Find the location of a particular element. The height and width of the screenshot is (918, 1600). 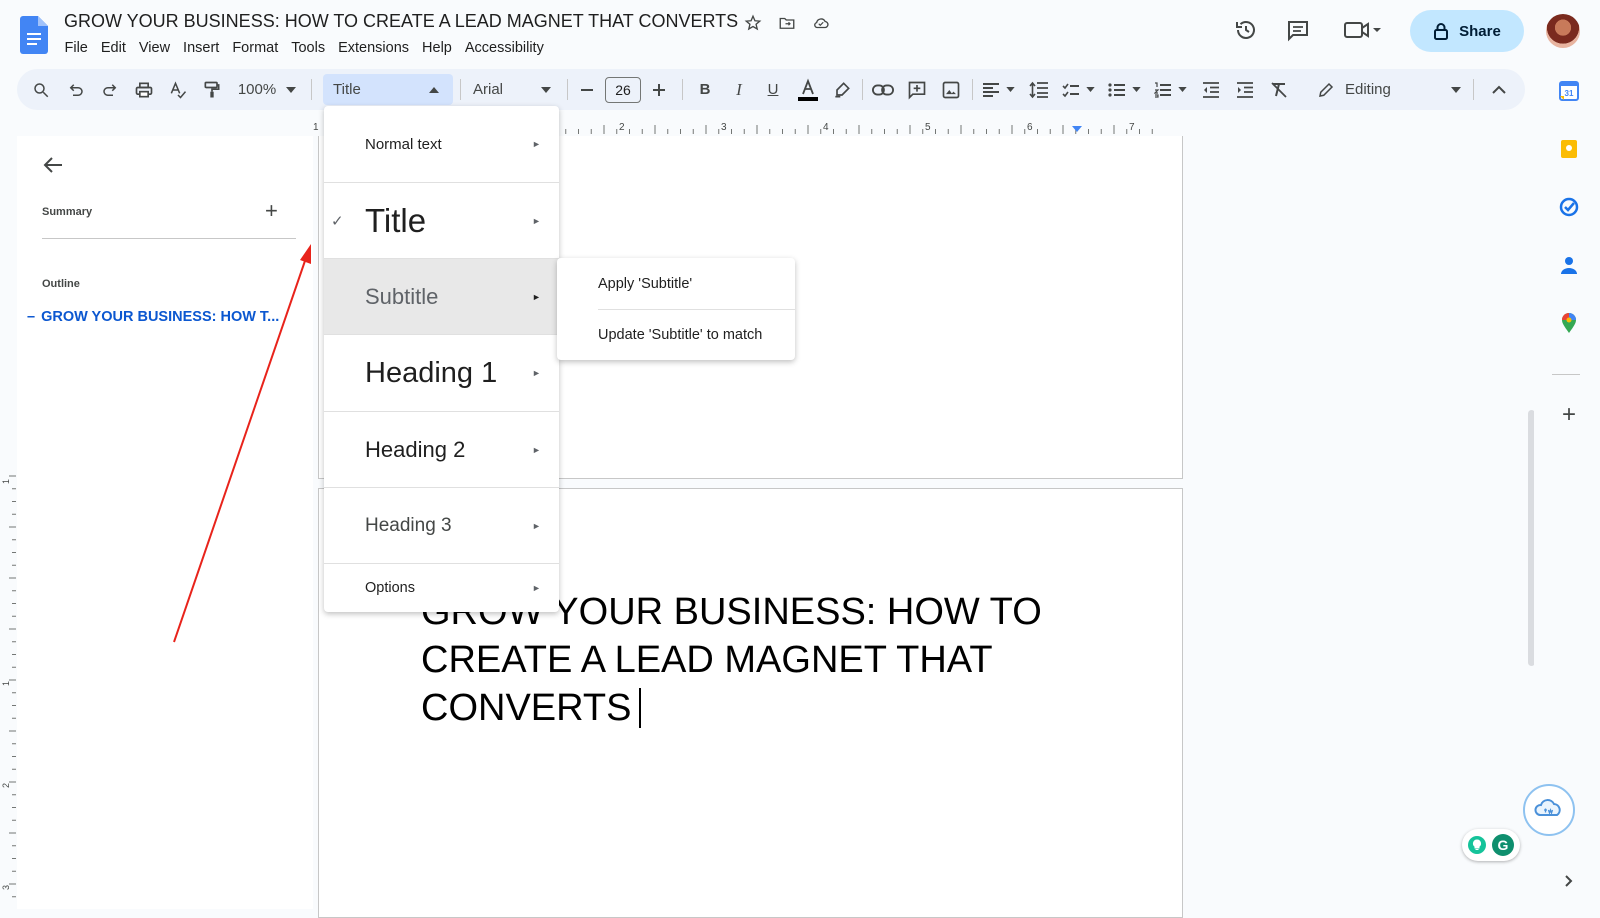

version-history-icon is located at coordinates (1246, 30).